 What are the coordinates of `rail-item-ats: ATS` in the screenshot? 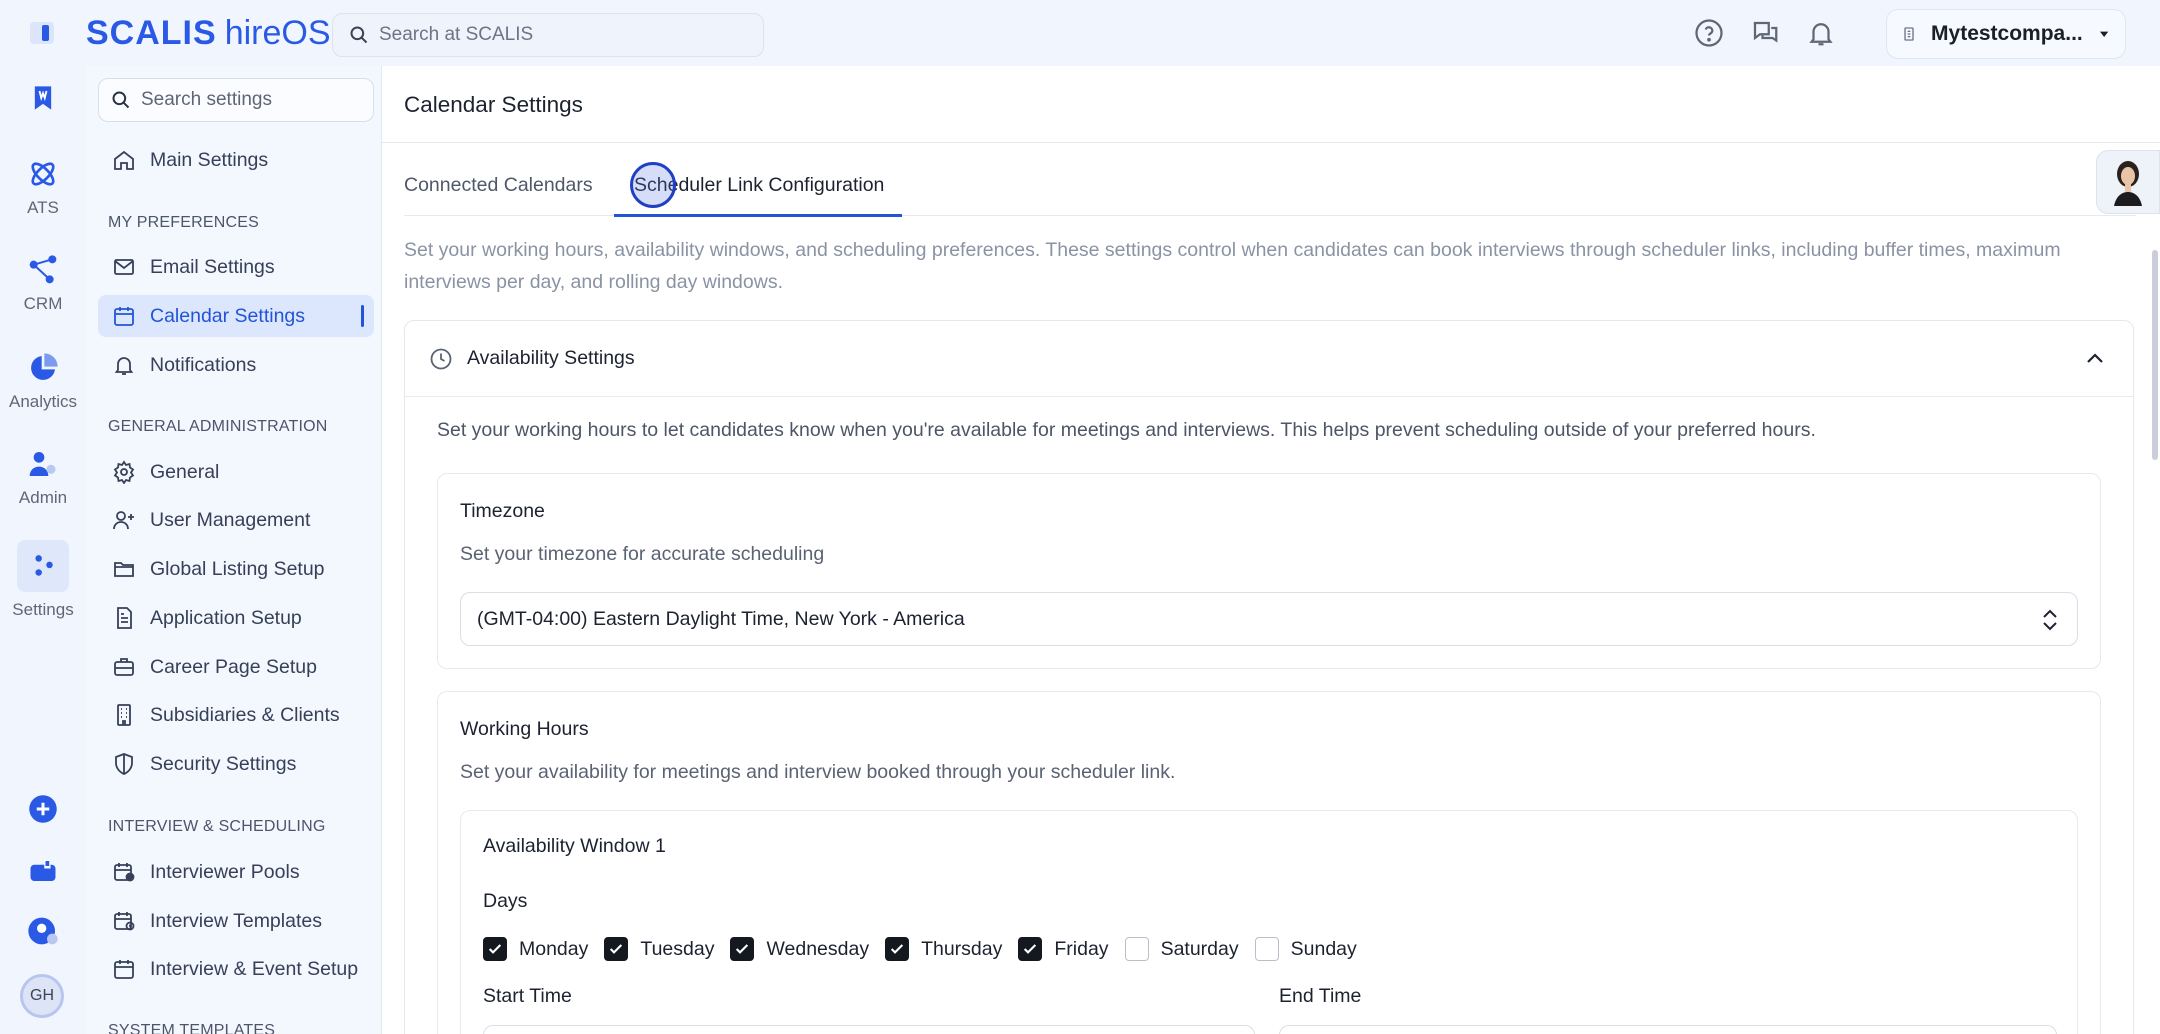 It's located at (43, 188).